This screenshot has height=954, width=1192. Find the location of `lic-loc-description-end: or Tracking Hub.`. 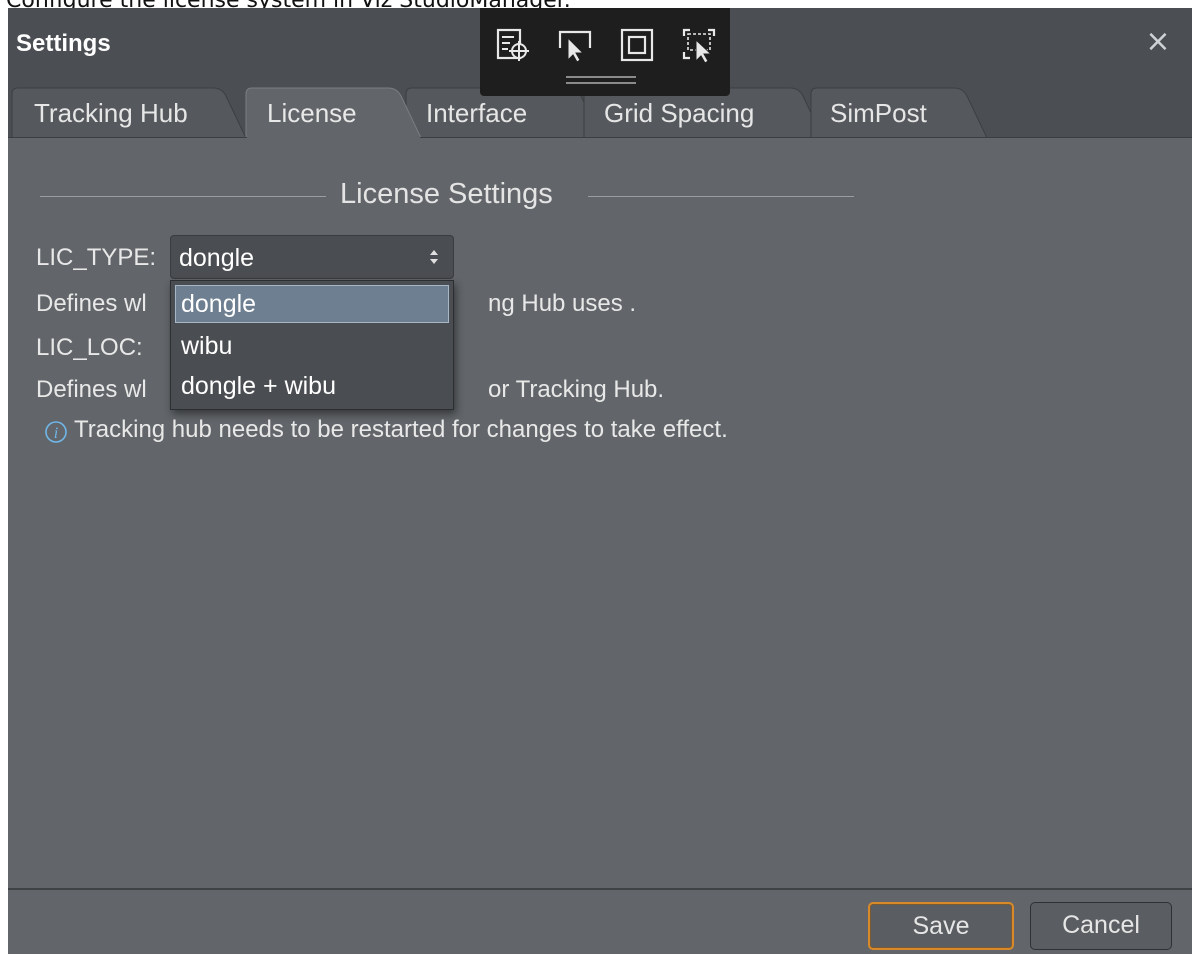

lic-loc-description-end: or Tracking Hub. is located at coordinates (576, 389).